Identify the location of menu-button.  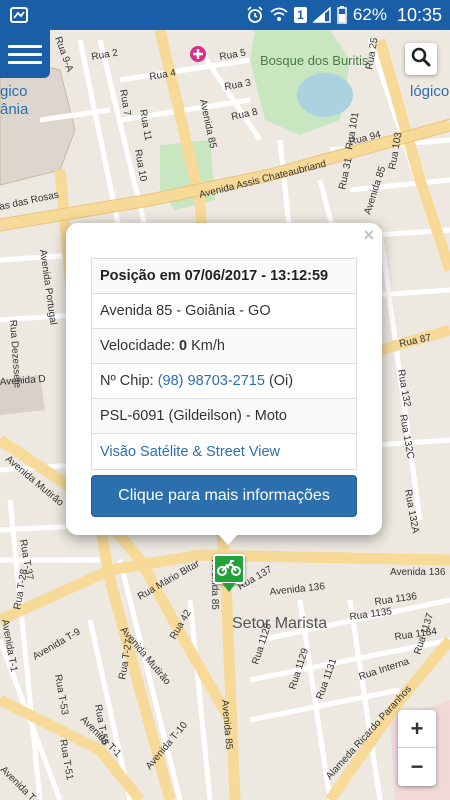
(25, 54).